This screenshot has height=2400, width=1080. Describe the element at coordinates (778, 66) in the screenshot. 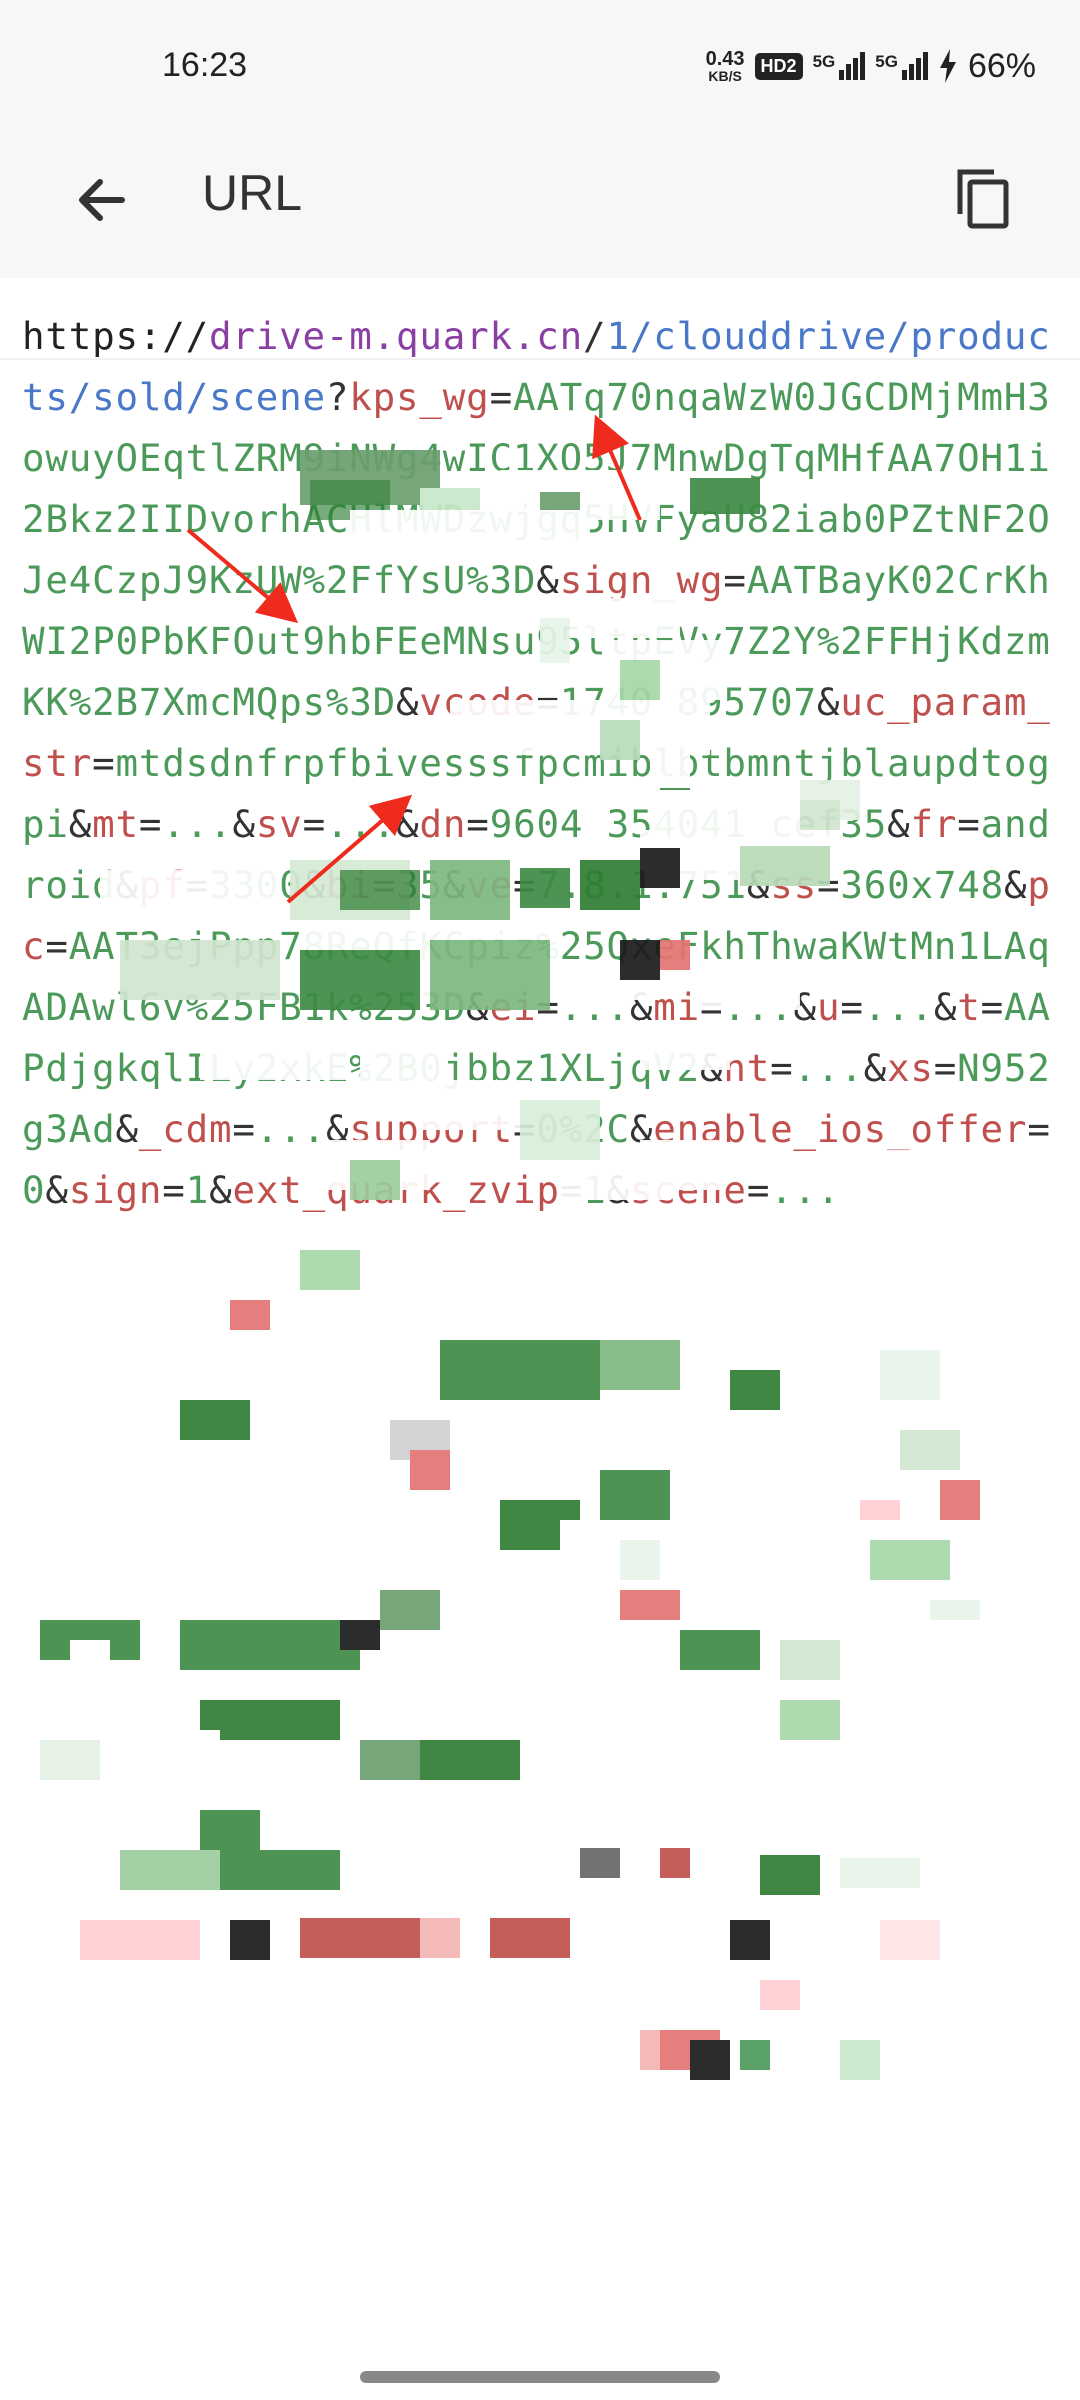

I see `hd-voice-icon: HD2` at that location.